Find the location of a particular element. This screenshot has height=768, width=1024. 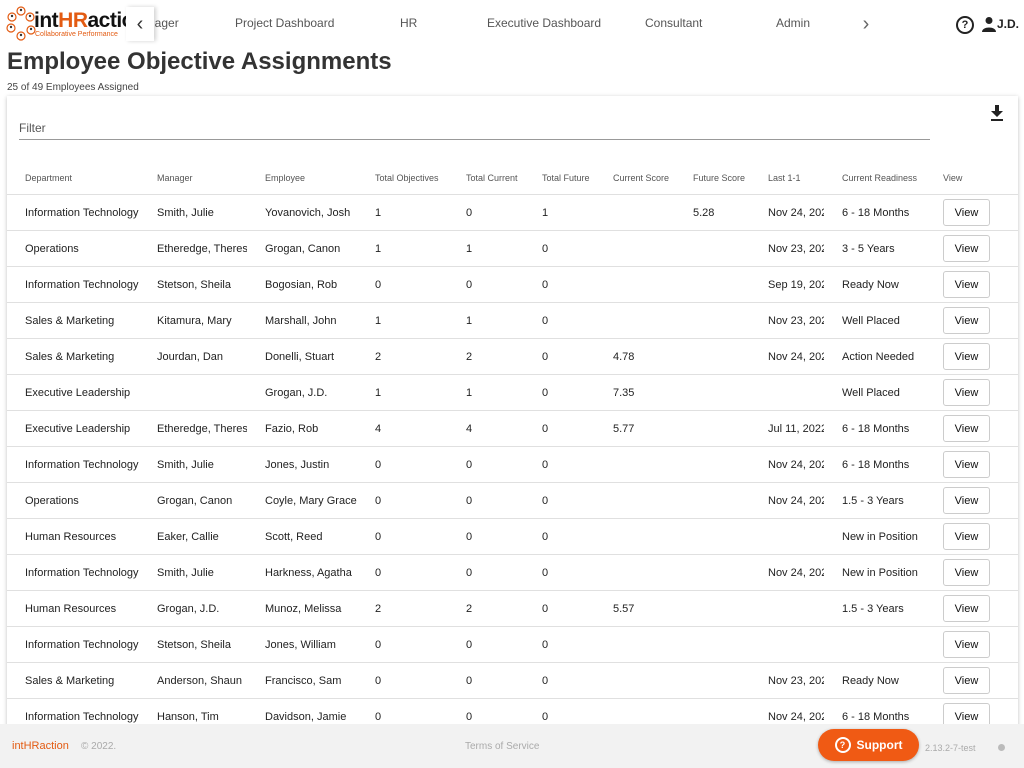

cell-employee: Jones, Justin is located at coordinates (302, 464).